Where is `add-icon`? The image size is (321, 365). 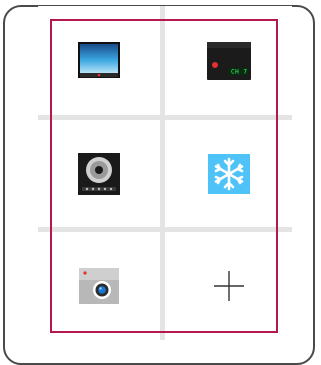
add-icon is located at coordinates (228, 286).